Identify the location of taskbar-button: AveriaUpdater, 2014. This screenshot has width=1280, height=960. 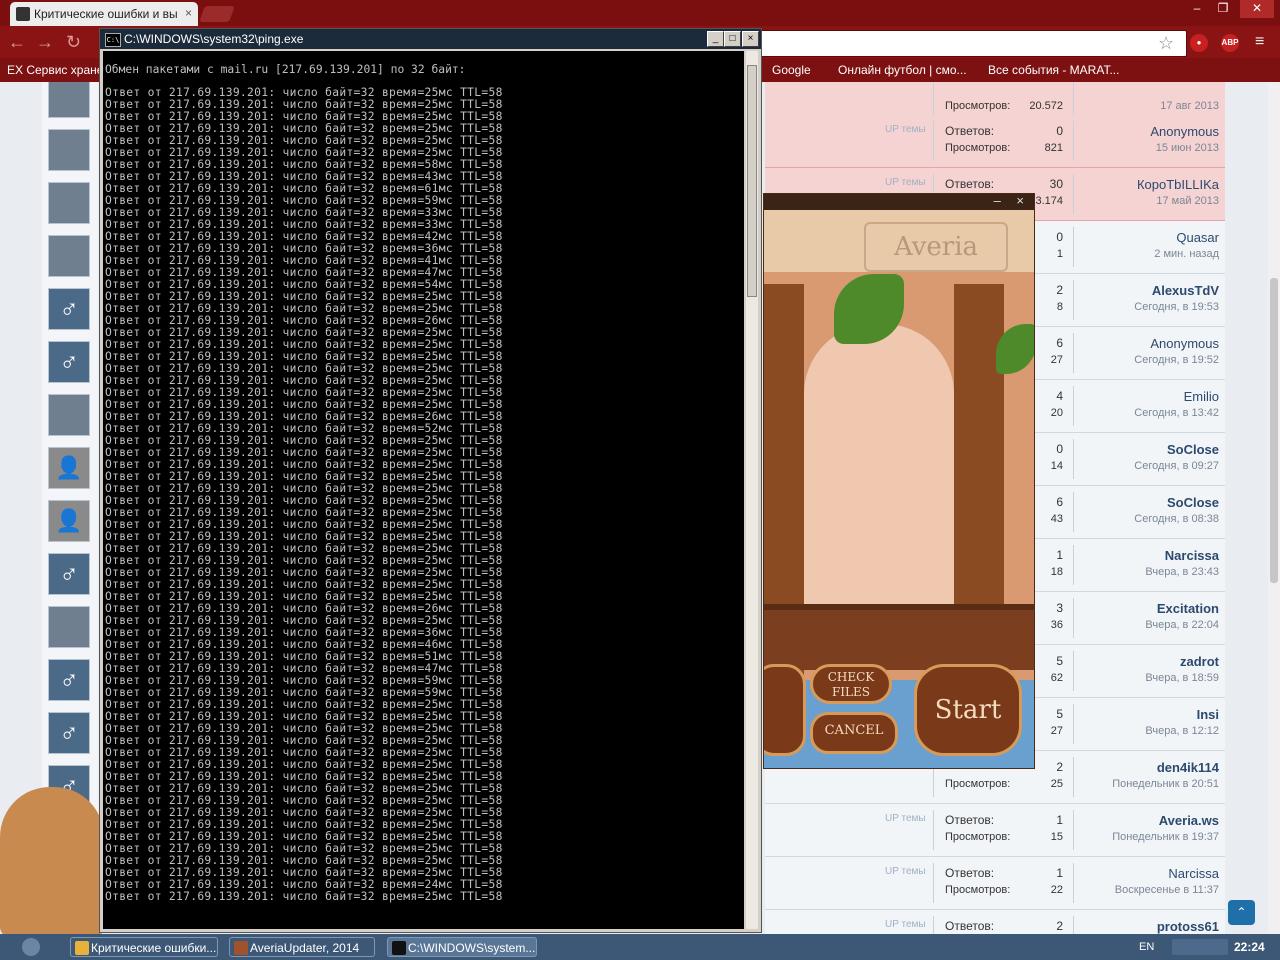
(302, 947).